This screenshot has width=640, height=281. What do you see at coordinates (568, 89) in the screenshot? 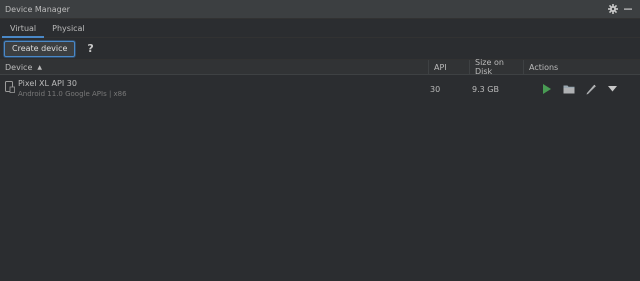
I see `folder-icon` at bounding box center [568, 89].